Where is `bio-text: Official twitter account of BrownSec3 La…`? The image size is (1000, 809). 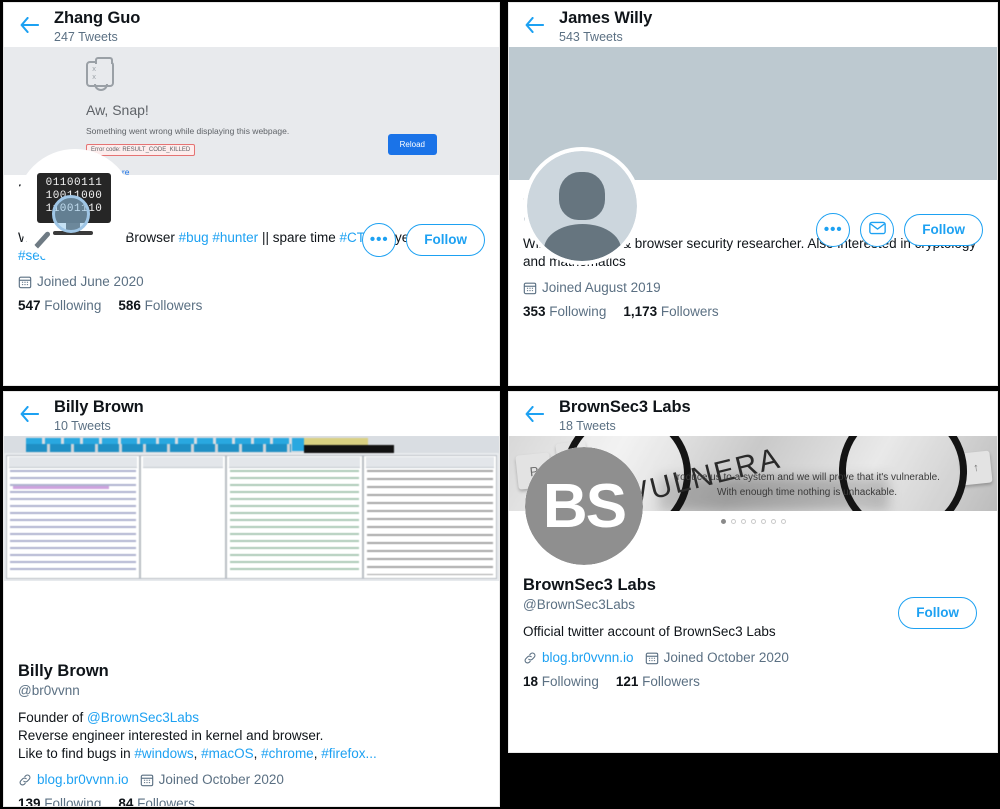
bio-text: Official twitter account of BrownSec3 La… is located at coordinates (649, 631).